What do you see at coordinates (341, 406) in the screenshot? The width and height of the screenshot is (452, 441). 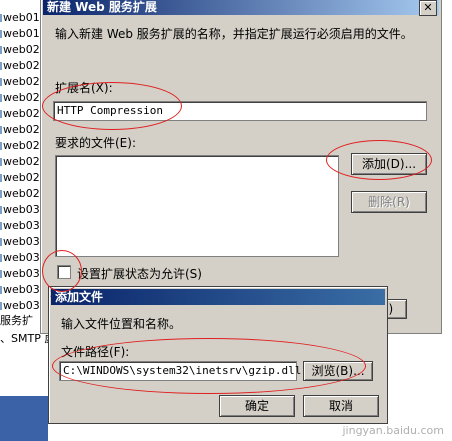 I see `cancel-button: 取消` at bounding box center [341, 406].